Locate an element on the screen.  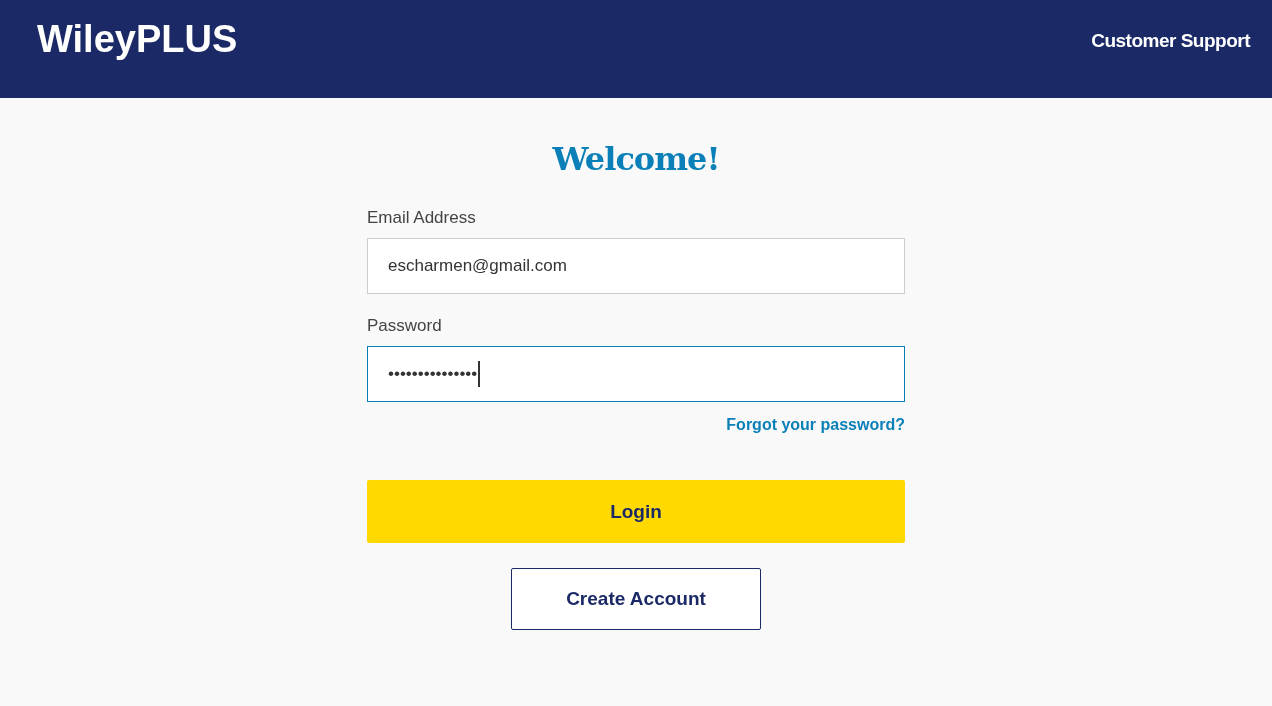
customer-support-link: Customer Support is located at coordinates (1170, 41).